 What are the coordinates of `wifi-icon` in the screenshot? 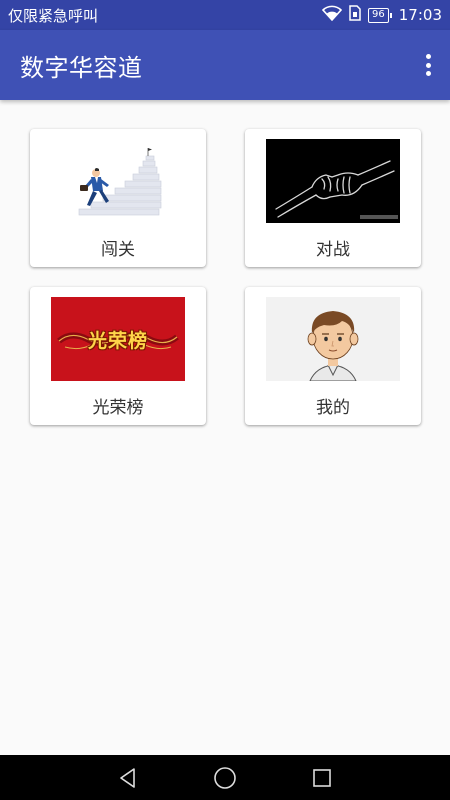 It's located at (332, 15).